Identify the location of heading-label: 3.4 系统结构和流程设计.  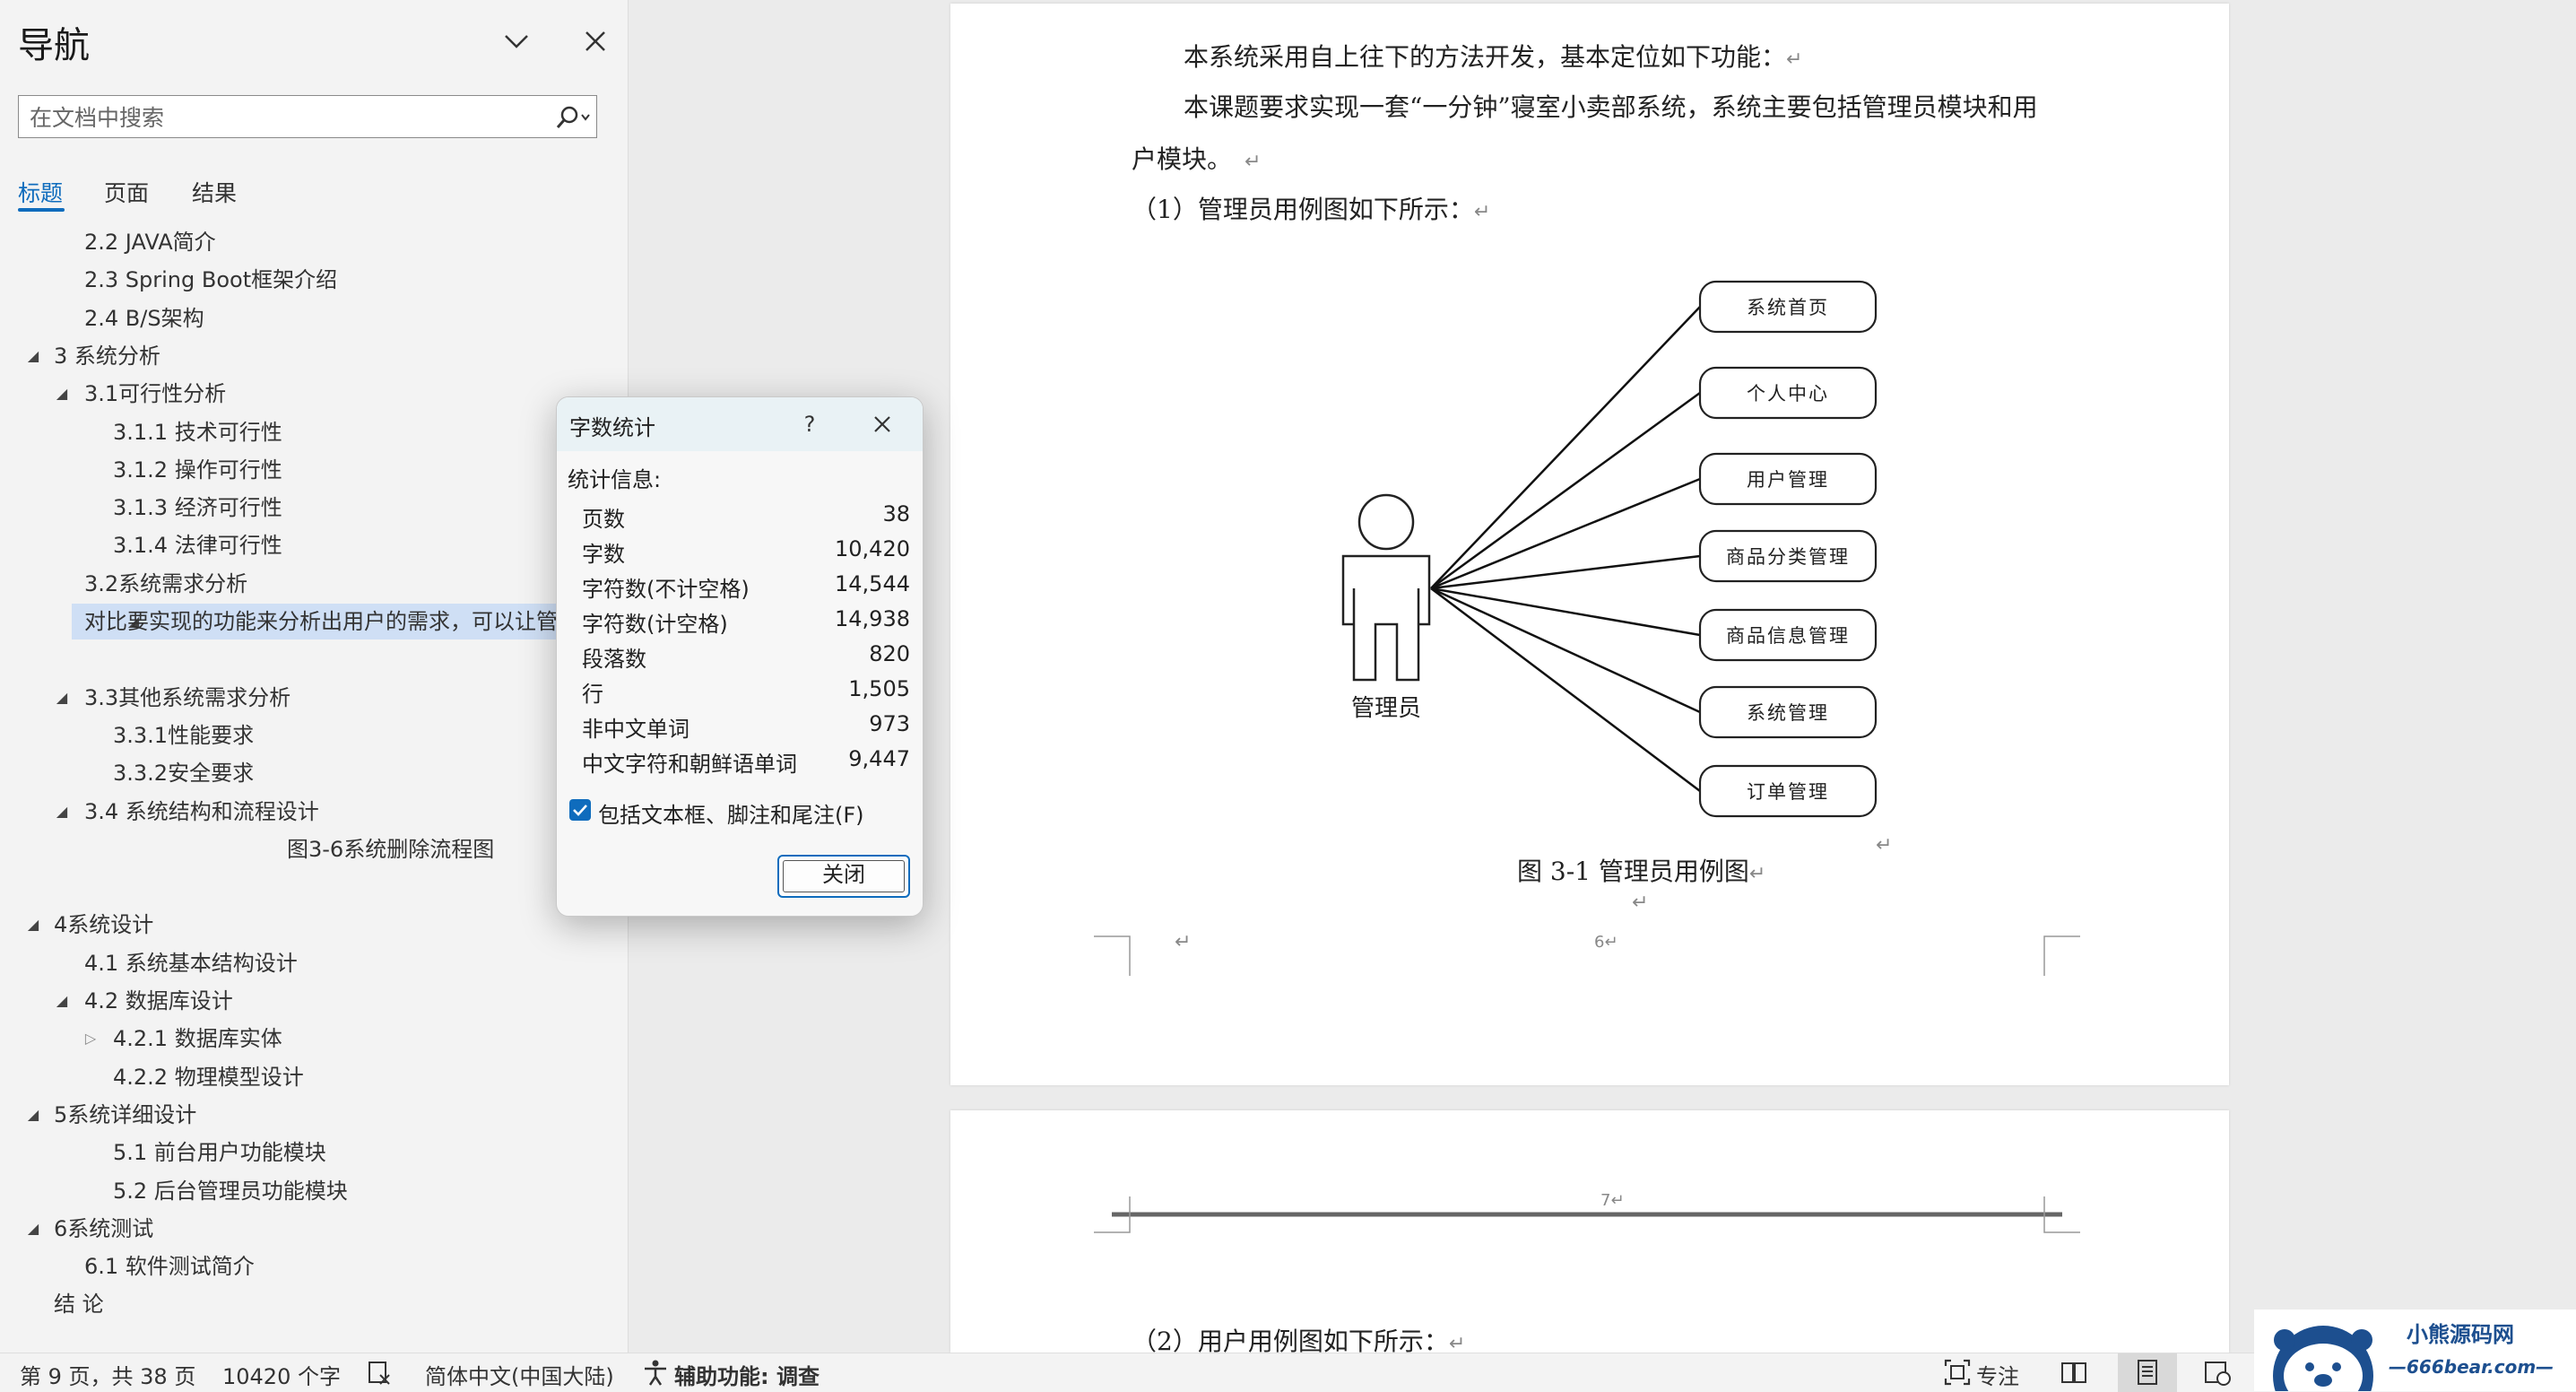
(201, 811).